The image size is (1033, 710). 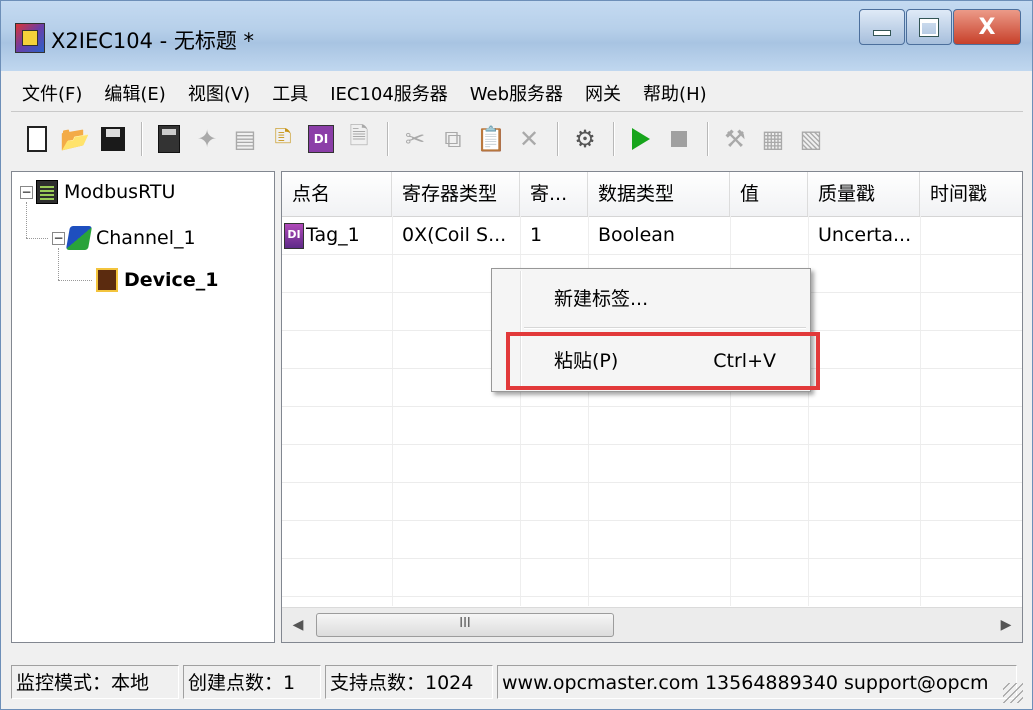 What do you see at coordinates (971, 235) in the screenshot?
I see `cell-timestamp` at bounding box center [971, 235].